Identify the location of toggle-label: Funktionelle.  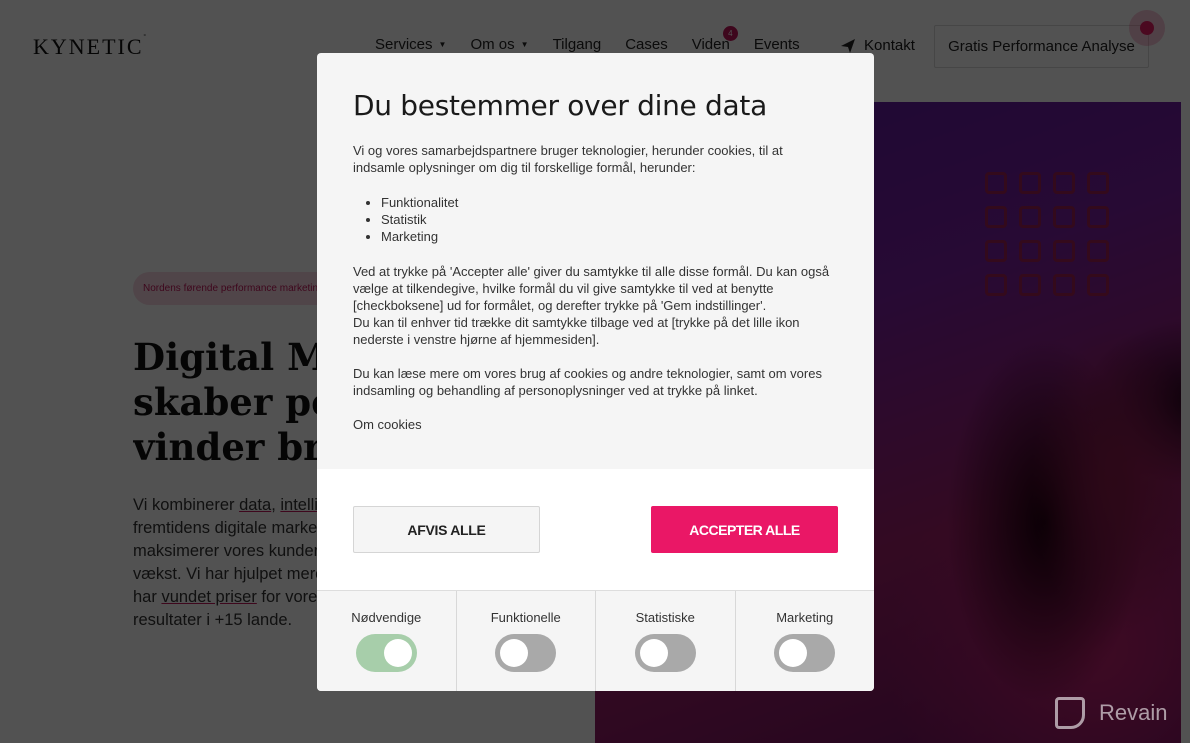
(525, 617).